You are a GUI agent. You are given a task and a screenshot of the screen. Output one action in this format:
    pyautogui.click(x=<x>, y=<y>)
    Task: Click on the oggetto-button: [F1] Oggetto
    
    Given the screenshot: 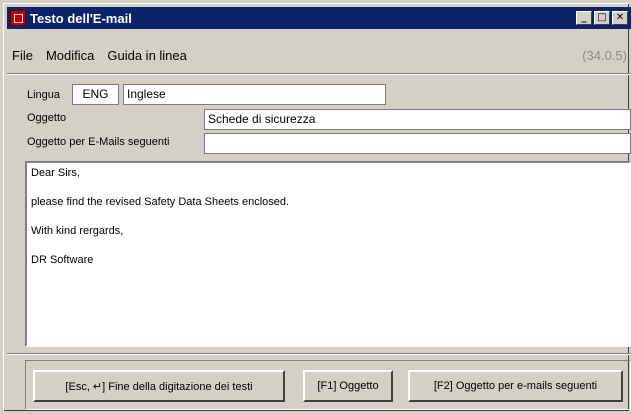 What is the action you would take?
    pyautogui.click(x=348, y=386)
    